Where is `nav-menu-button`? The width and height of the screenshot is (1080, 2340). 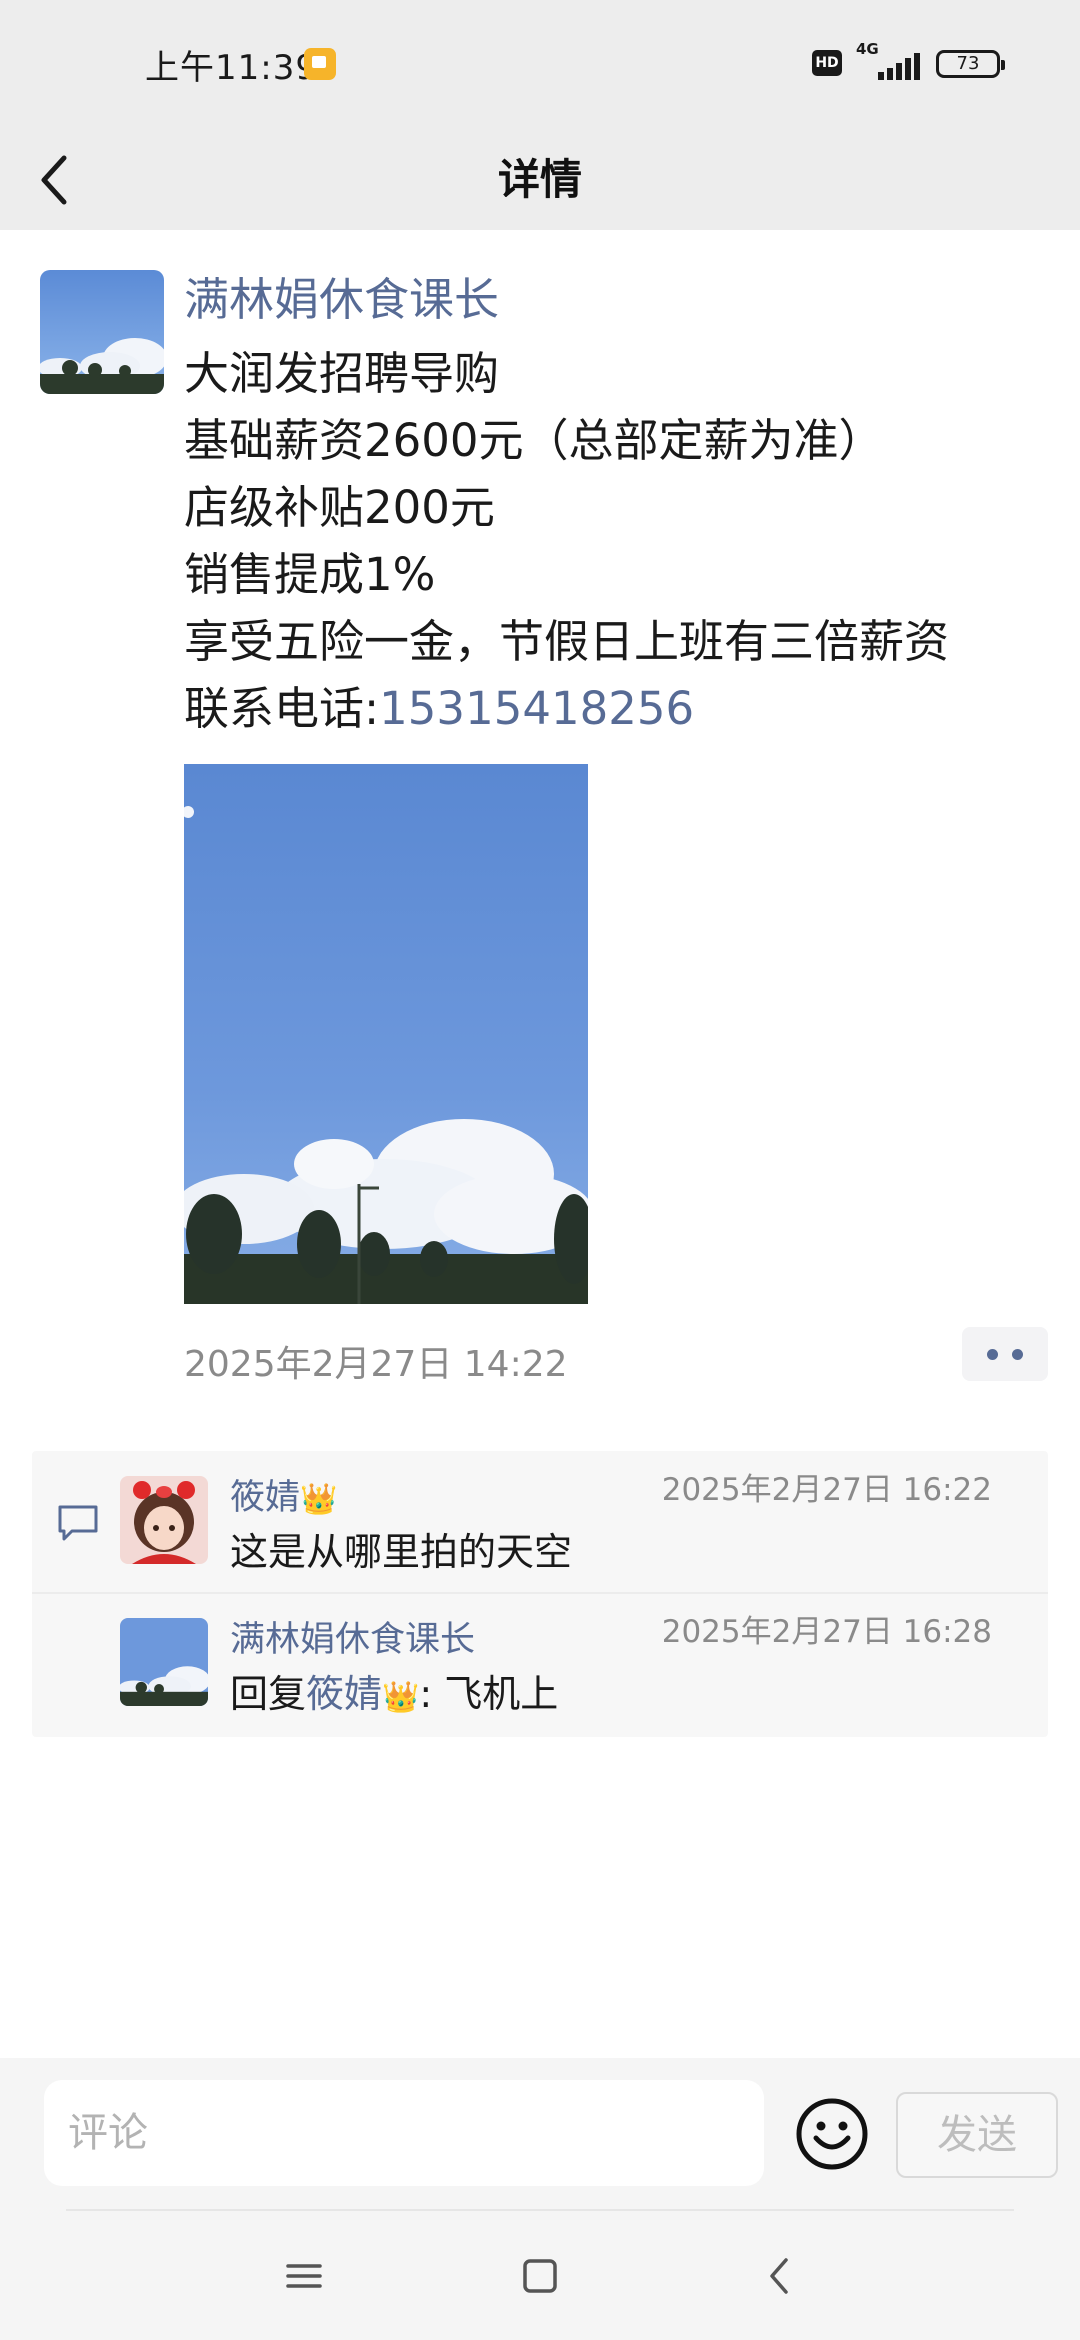 nav-menu-button is located at coordinates (304, 2276).